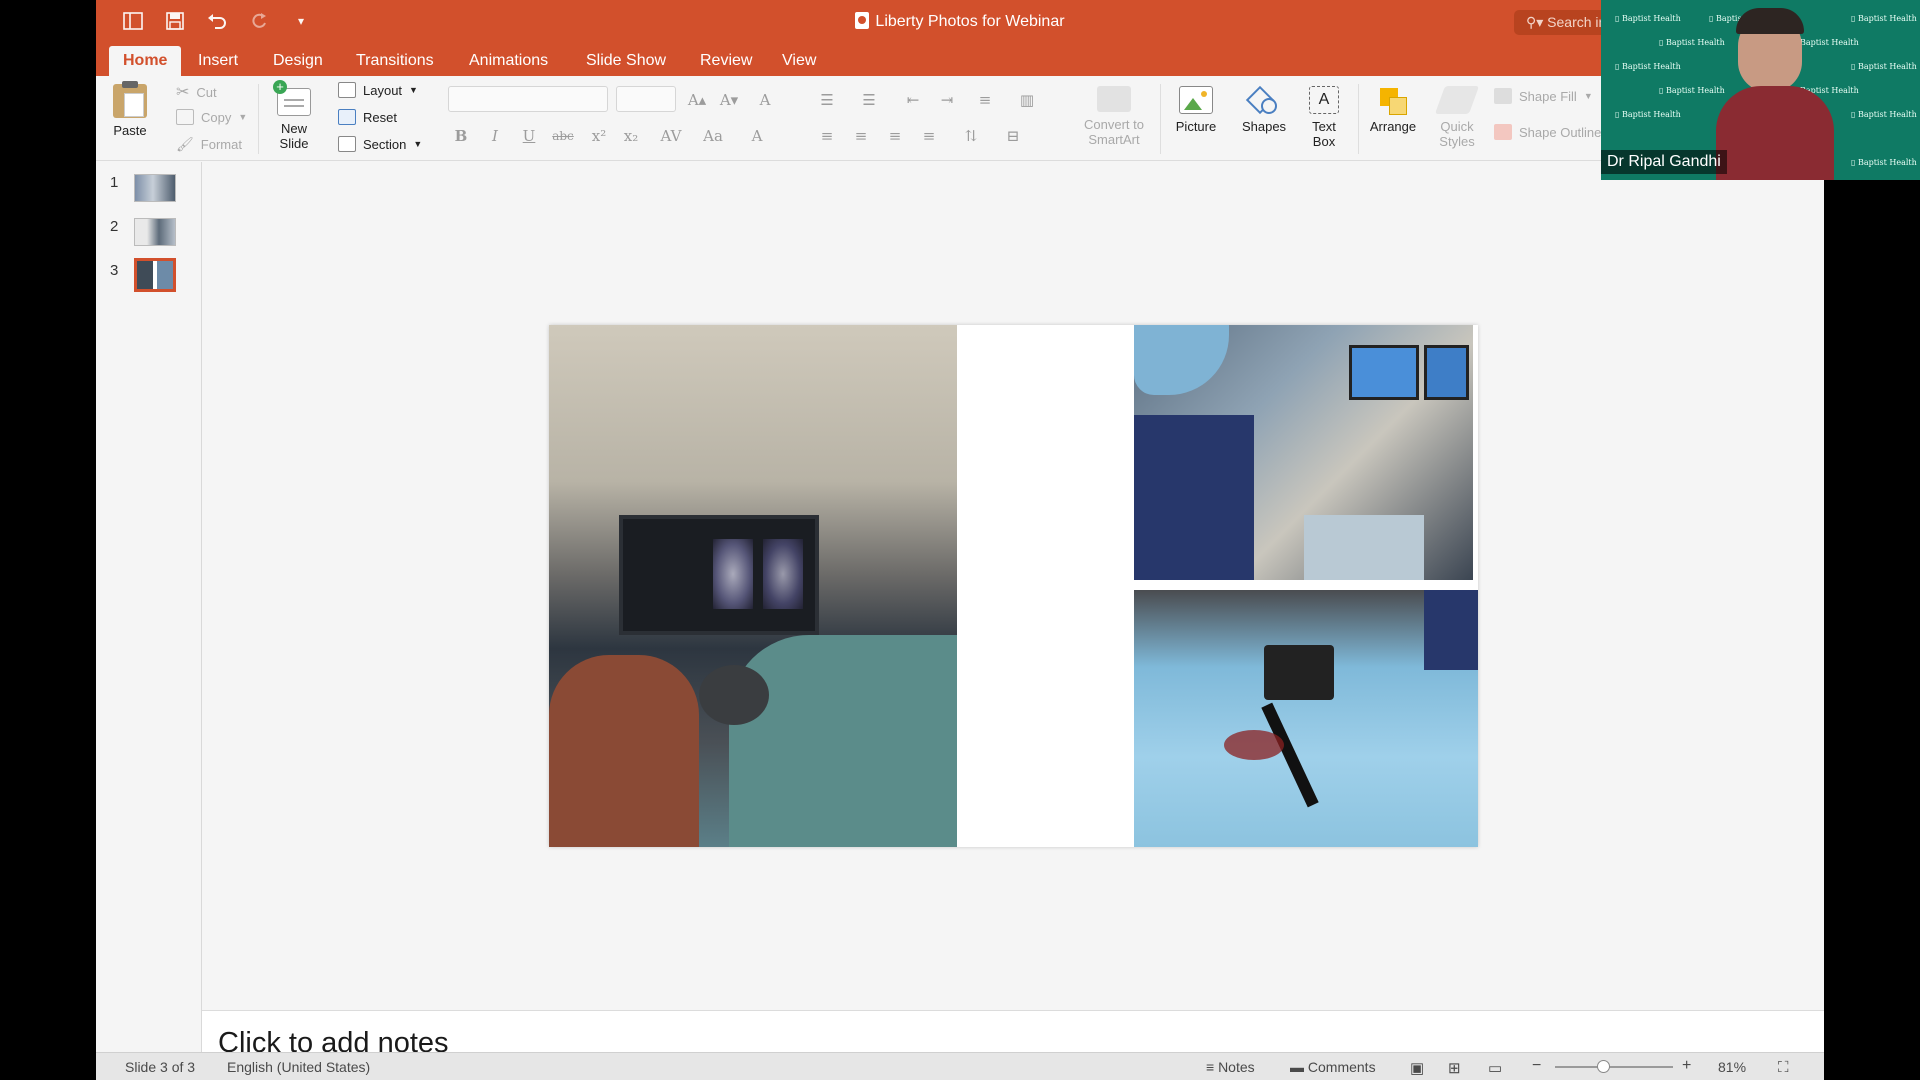 This screenshot has height=1080, width=1920. What do you see at coordinates (726, 61) in the screenshot?
I see `tab-review: Review` at bounding box center [726, 61].